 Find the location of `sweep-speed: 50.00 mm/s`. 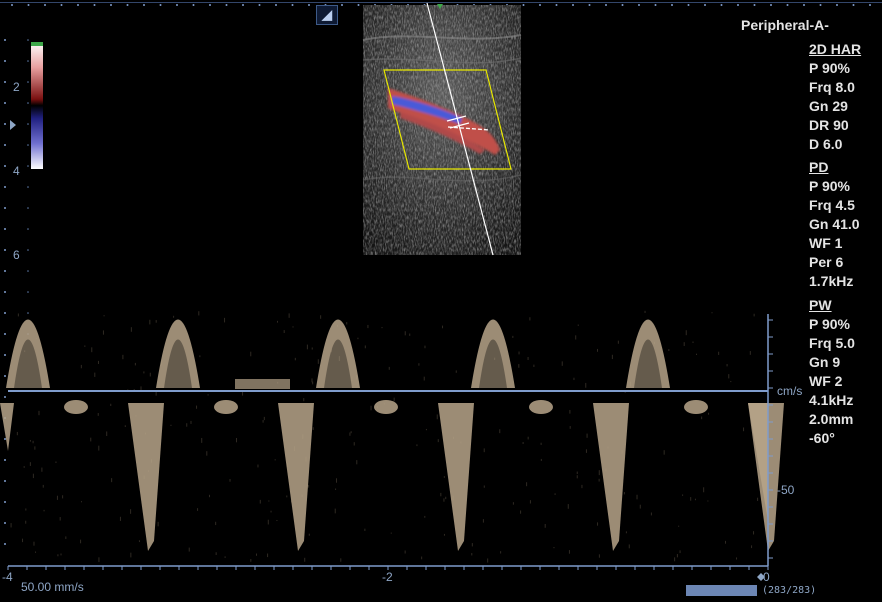

sweep-speed: 50.00 mm/s is located at coordinates (52, 587).